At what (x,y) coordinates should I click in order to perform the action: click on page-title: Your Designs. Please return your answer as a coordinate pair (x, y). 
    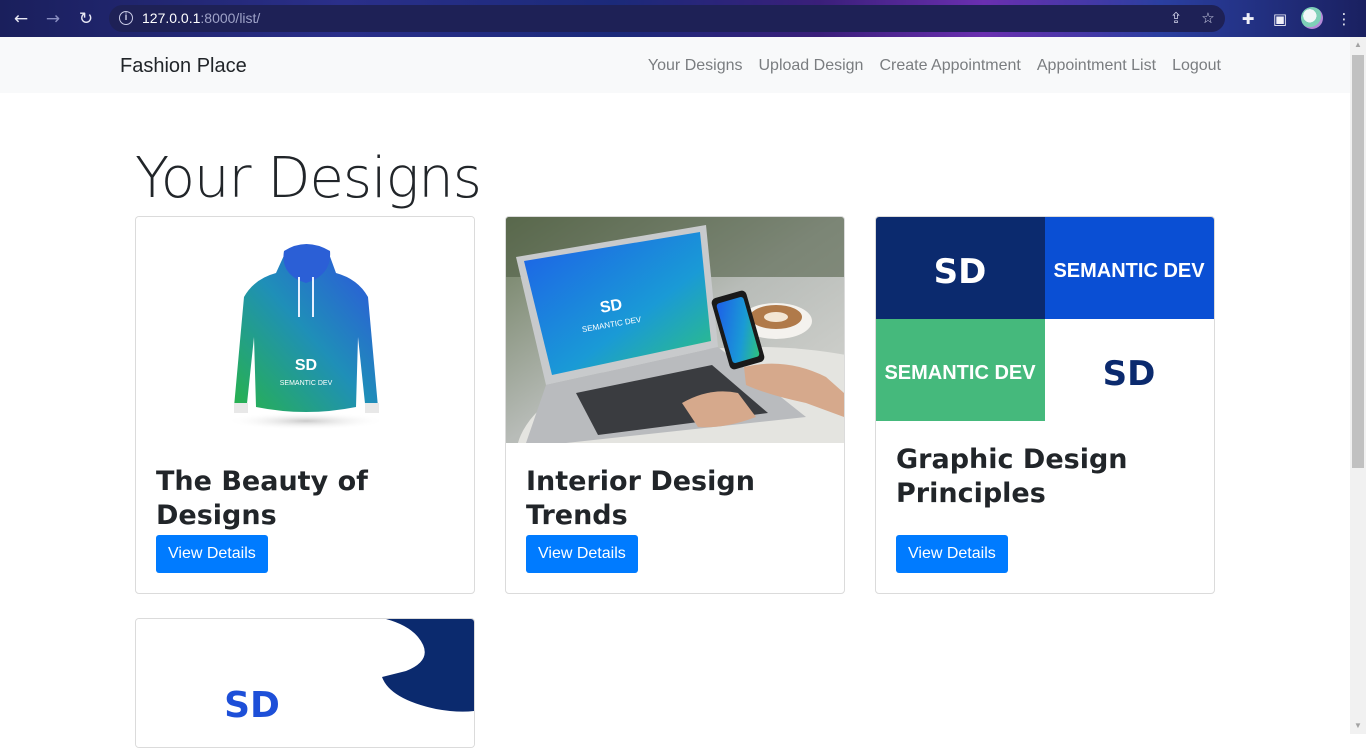
    Looking at the image, I should click on (308, 178).